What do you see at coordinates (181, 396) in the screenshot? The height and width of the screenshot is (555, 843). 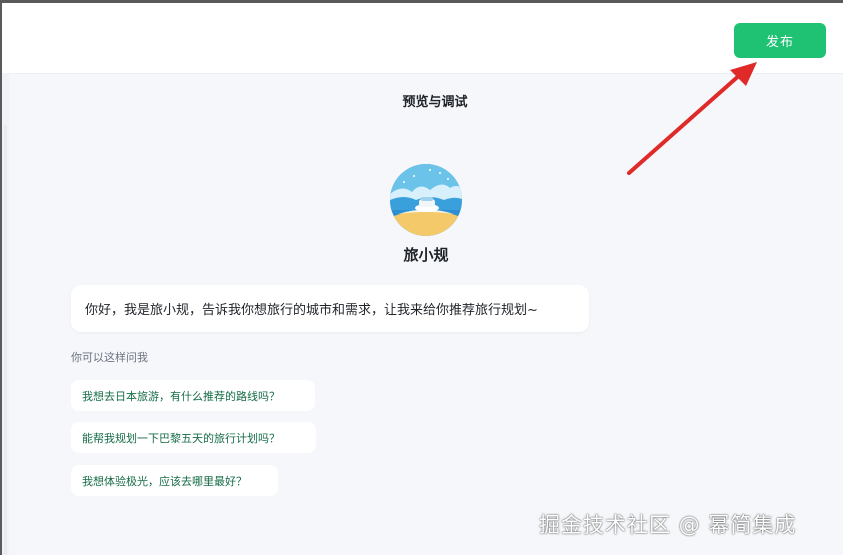 I see `suggested-question-text: 我想去日本旅游，有什么推荐的路线吗？` at bounding box center [181, 396].